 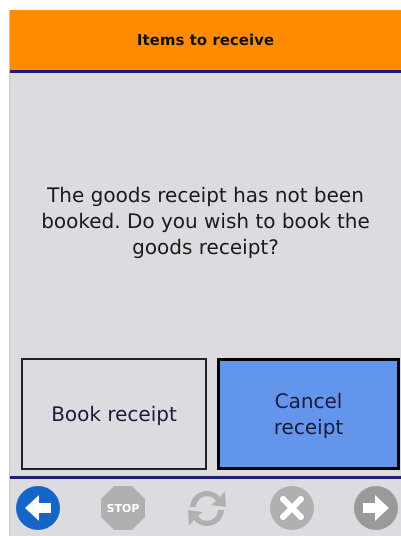 I want to click on dialog-button: Book receipt, so click(x=114, y=414).